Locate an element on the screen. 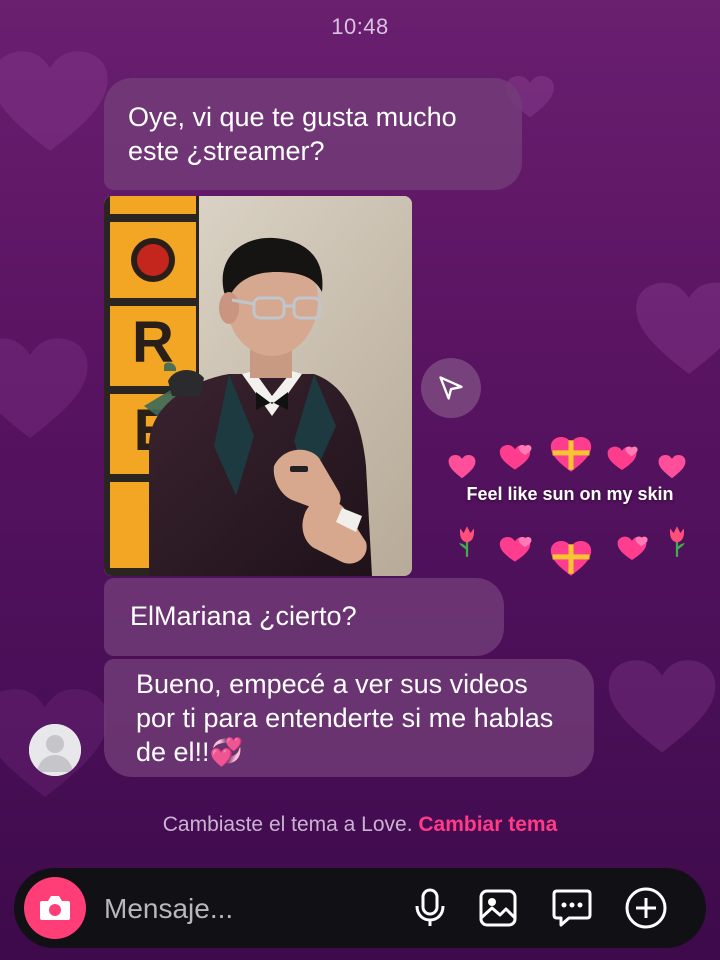  sticker-button is located at coordinates (572, 908).